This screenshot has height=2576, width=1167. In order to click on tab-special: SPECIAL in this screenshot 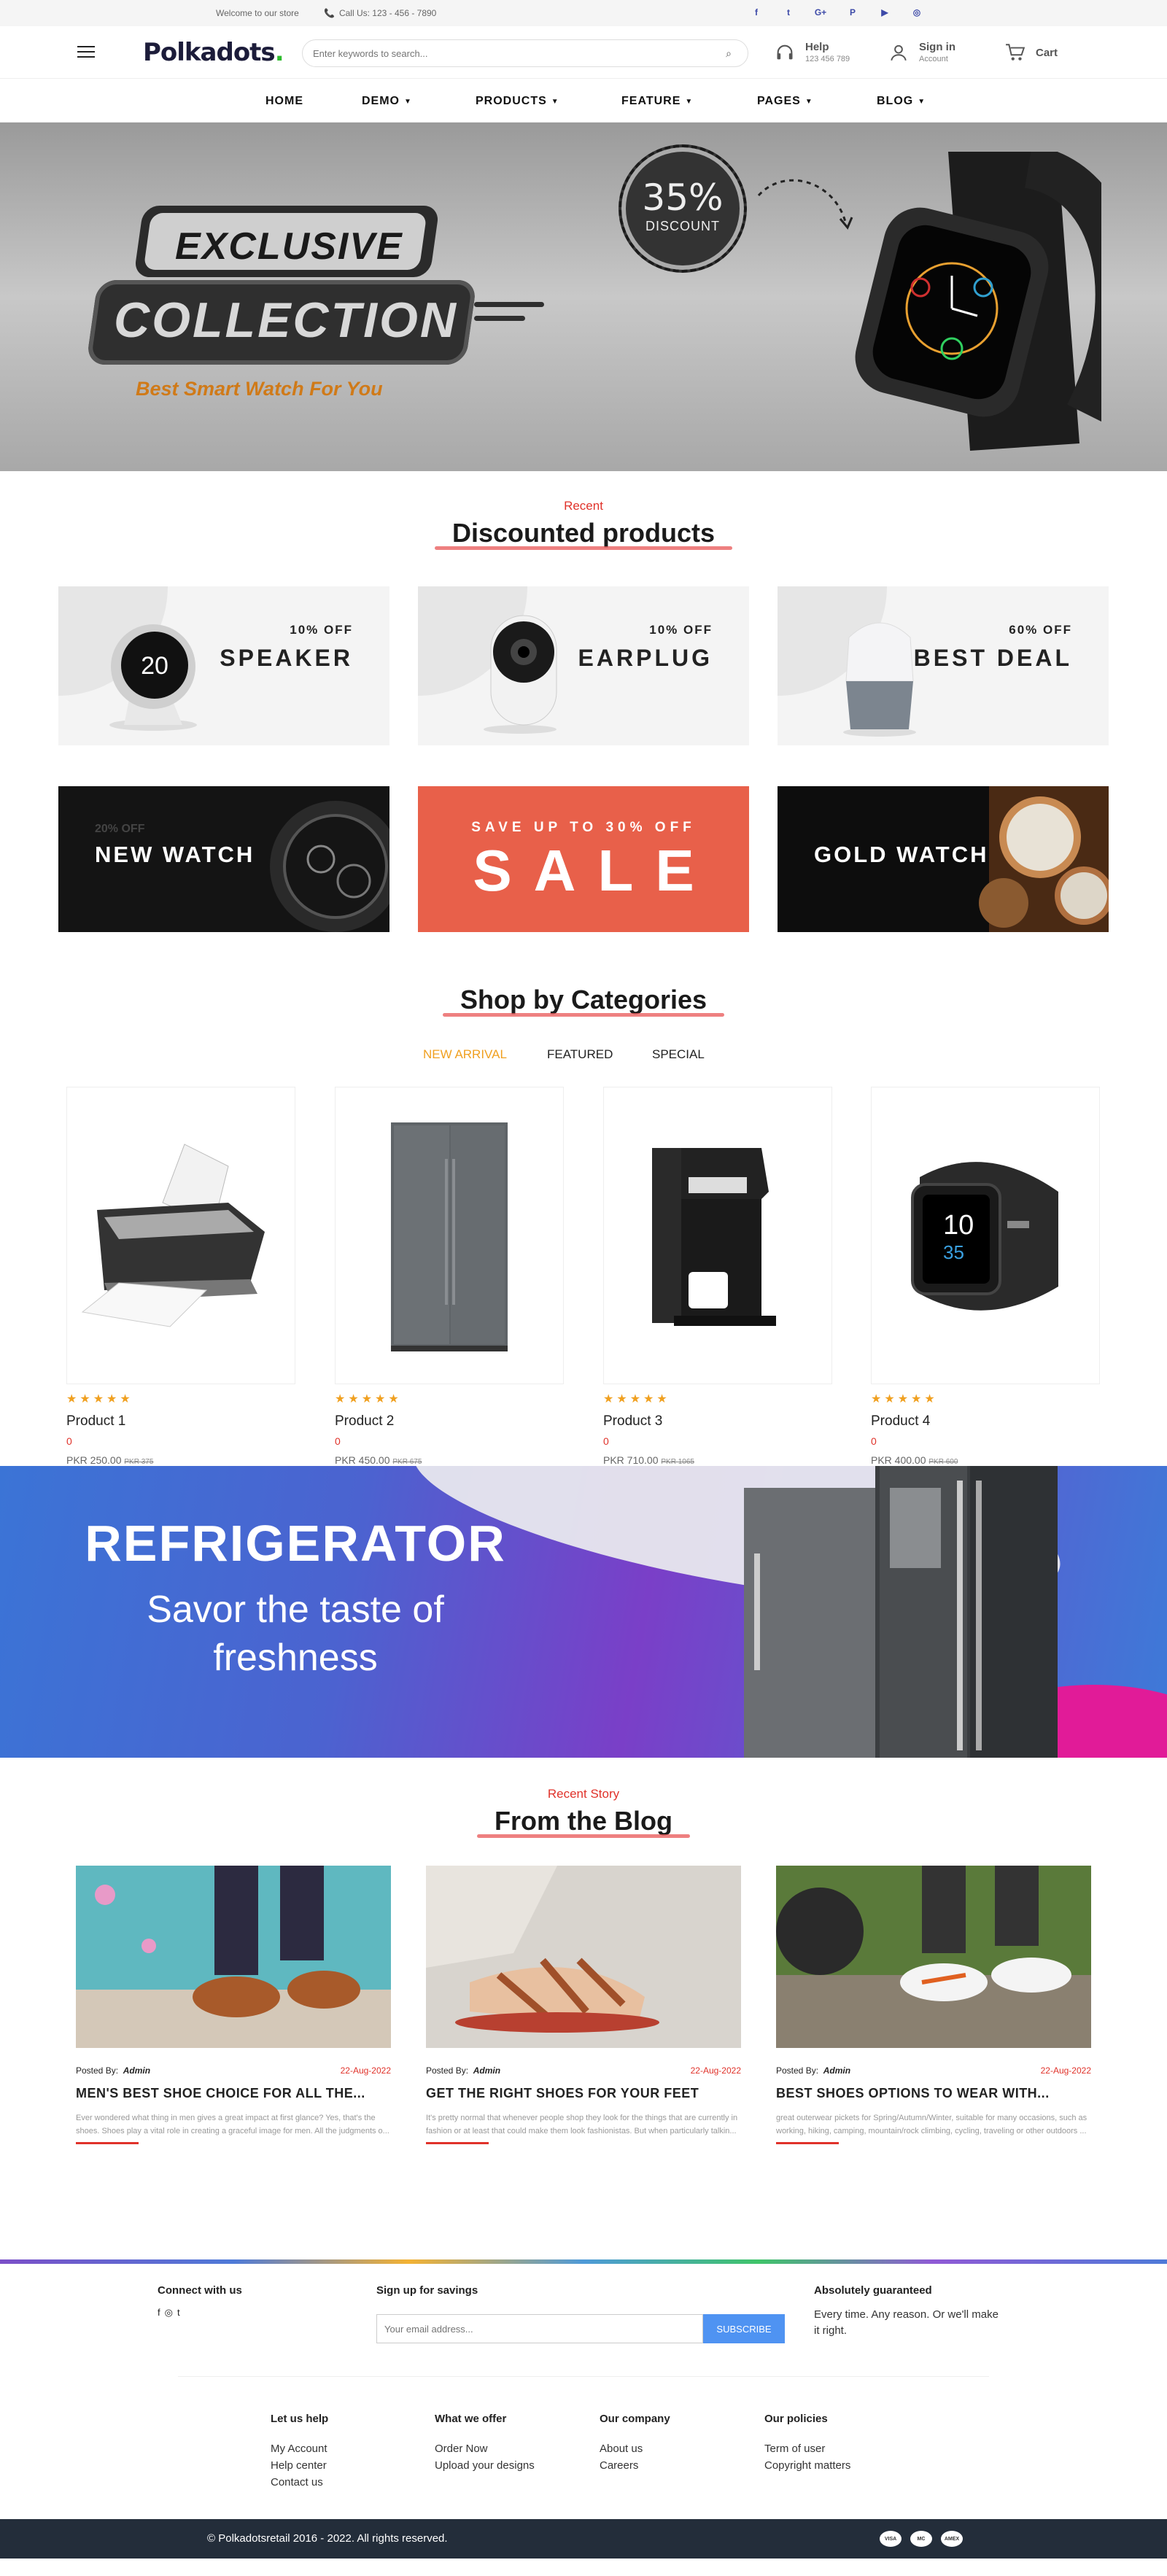, I will do `click(678, 1054)`.